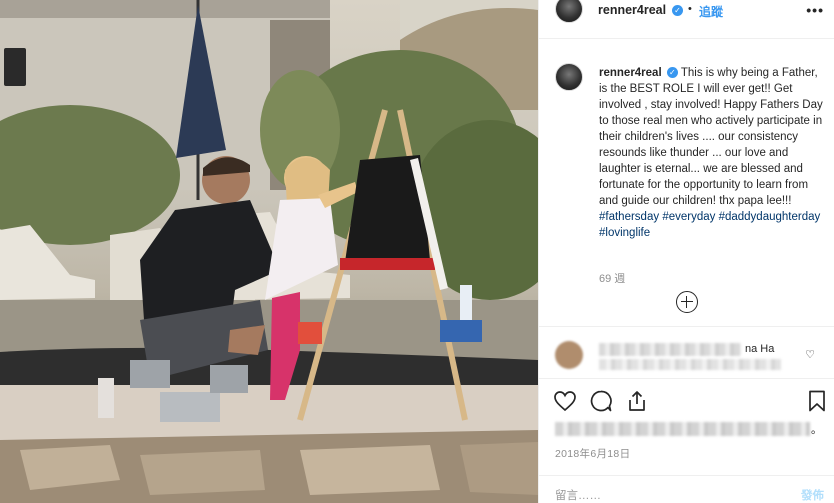  I want to click on comment-text: na Ha, so click(760, 349).